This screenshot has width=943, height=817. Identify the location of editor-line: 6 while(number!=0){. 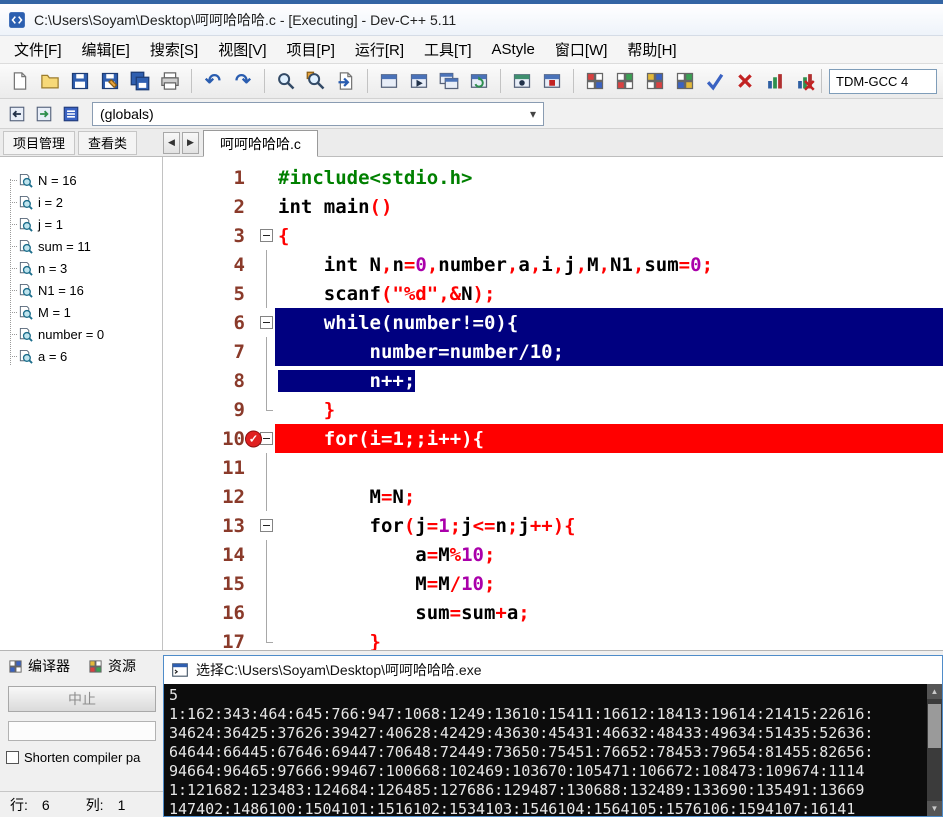
(553, 322).